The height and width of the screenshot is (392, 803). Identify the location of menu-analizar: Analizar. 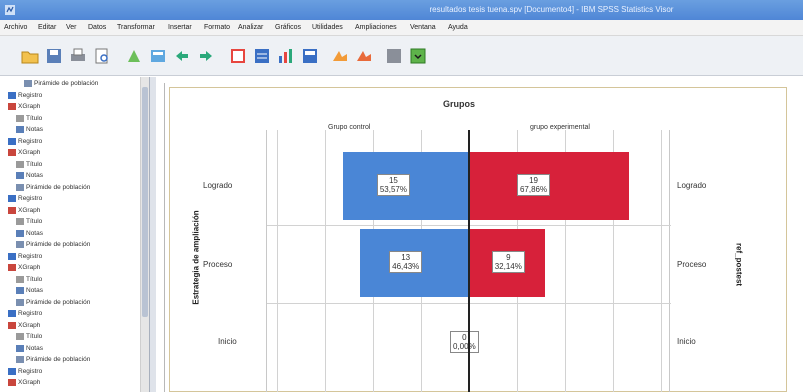
(250, 27).